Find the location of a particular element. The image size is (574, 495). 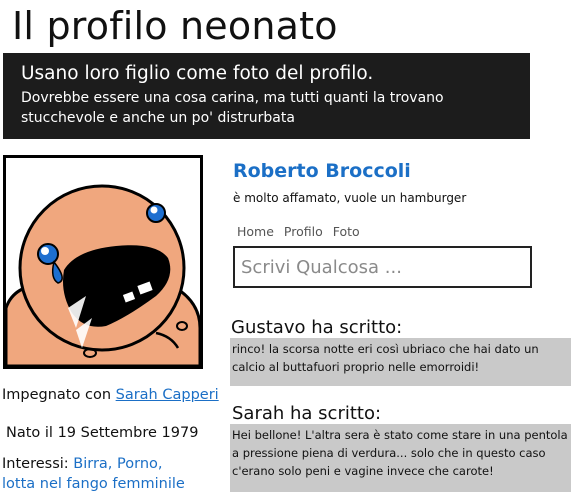

profile-nav: Home Profilo Foto is located at coordinates (301, 231).